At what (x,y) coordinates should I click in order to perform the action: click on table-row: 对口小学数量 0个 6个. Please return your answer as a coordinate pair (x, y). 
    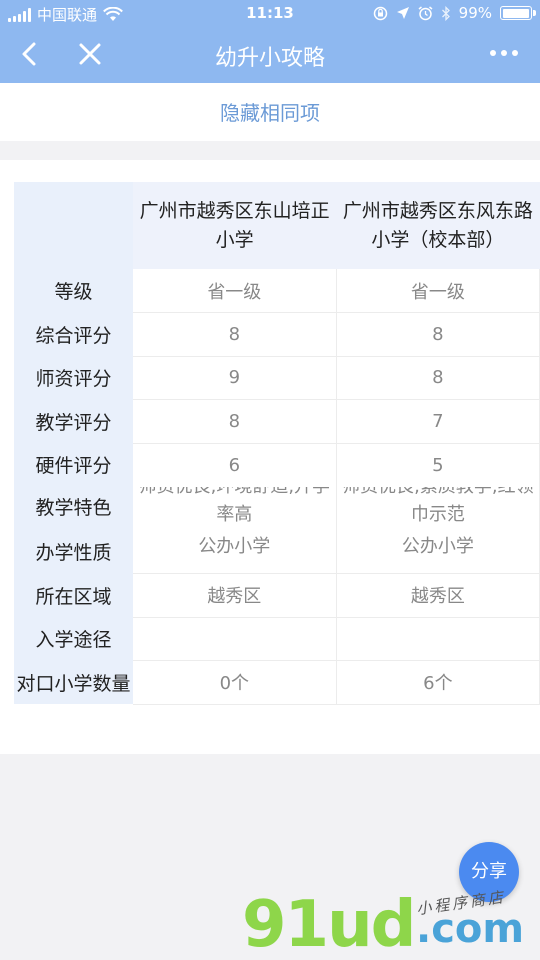
    Looking at the image, I should click on (277, 682).